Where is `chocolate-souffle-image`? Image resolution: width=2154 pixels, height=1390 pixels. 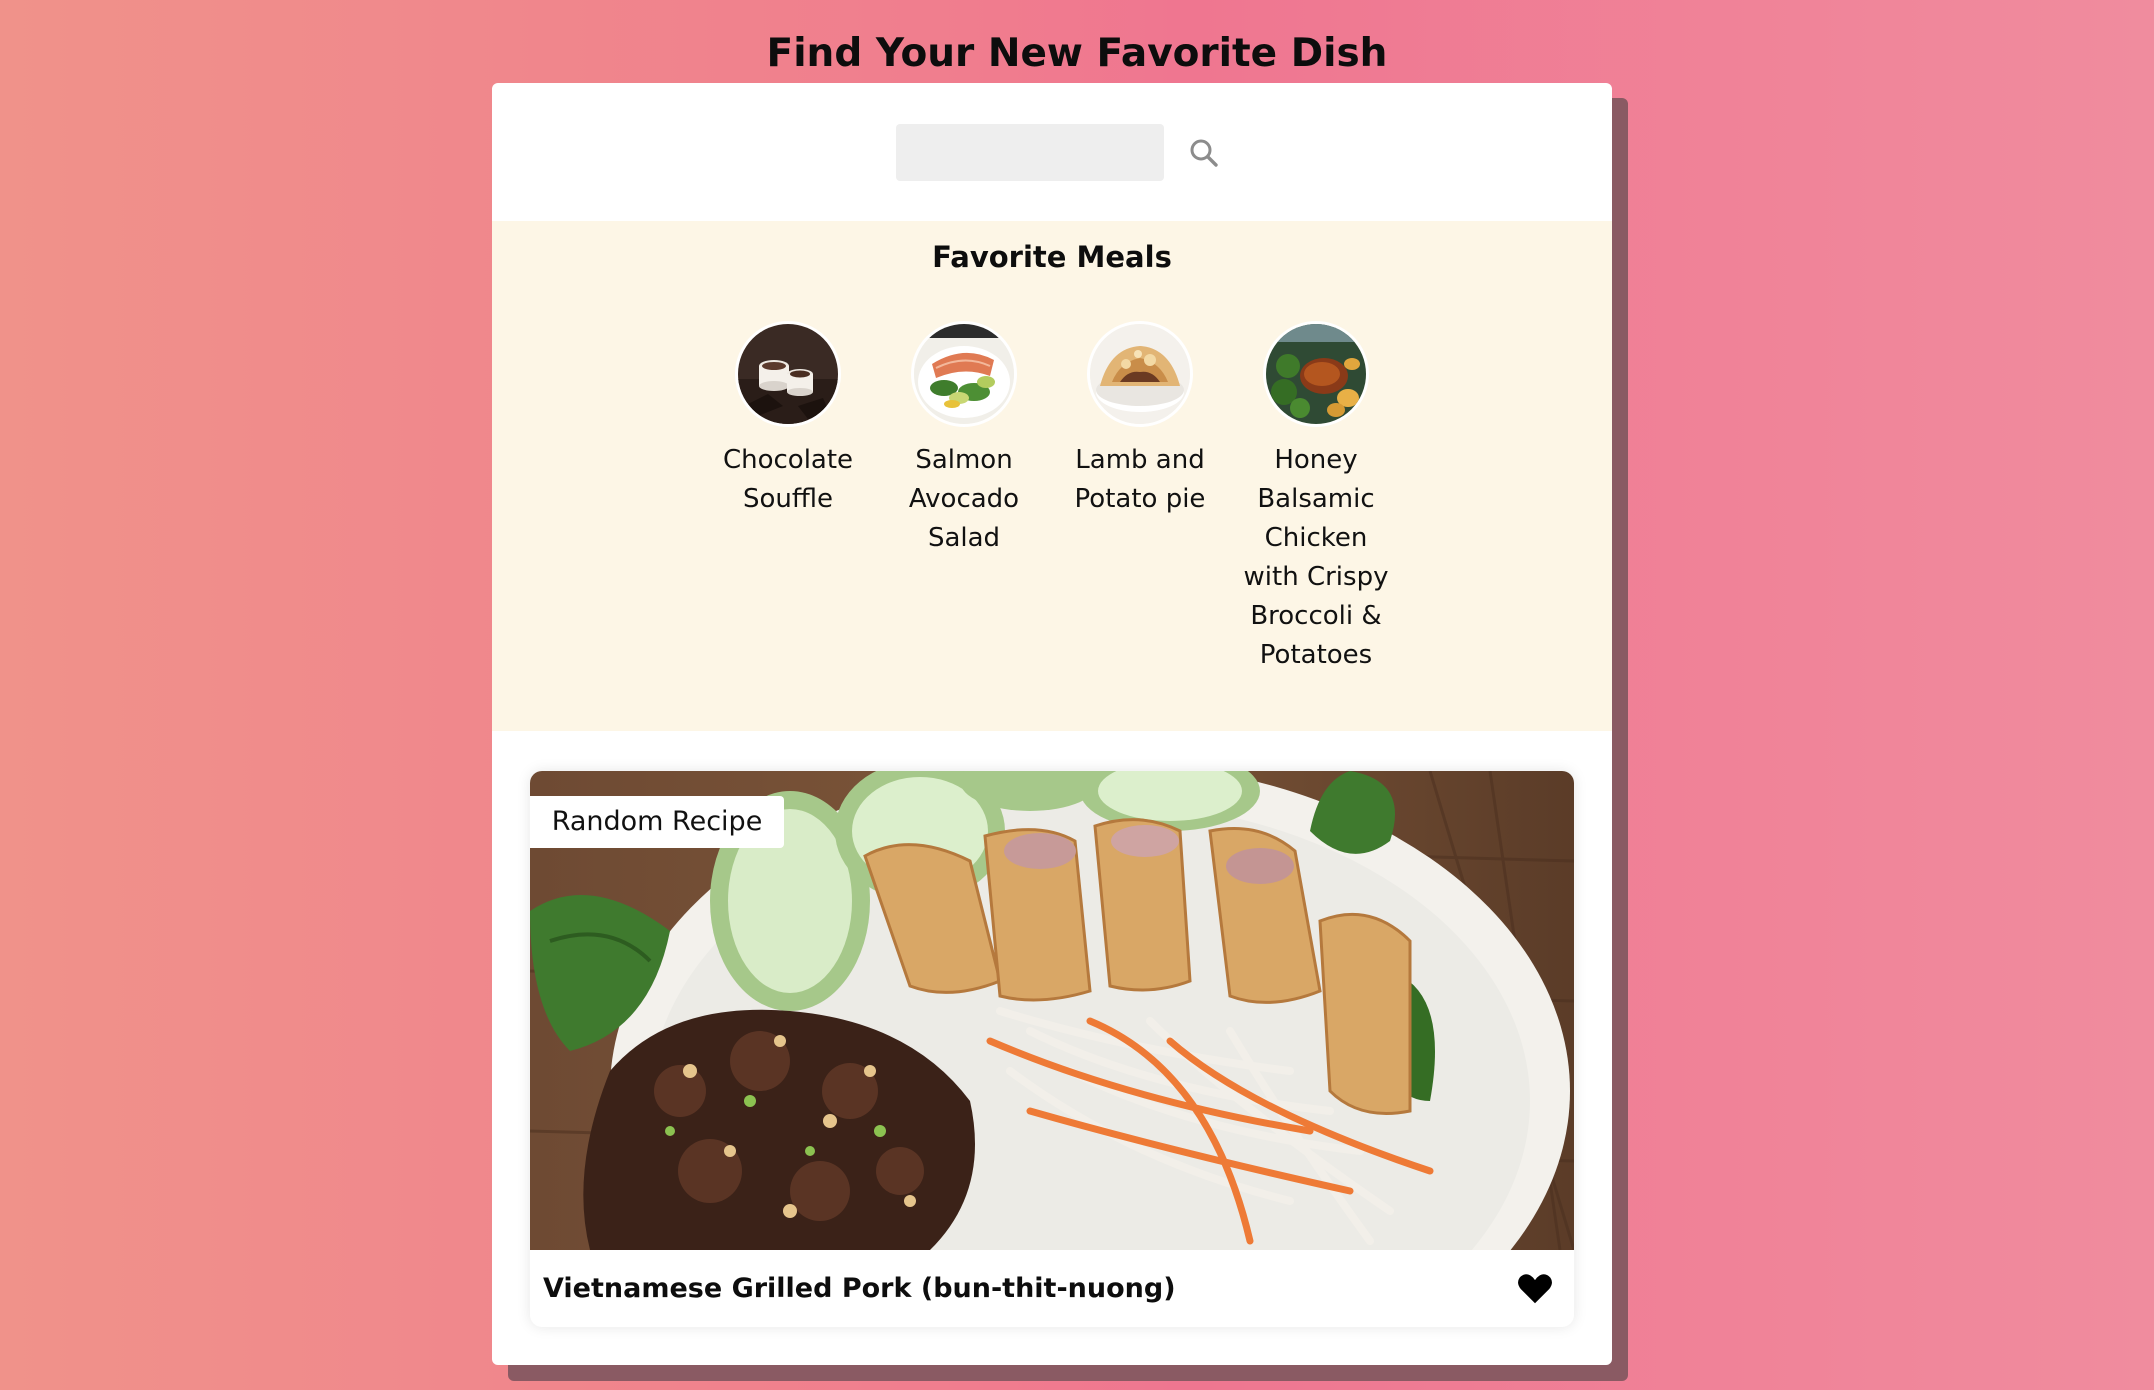 chocolate-souffle-image is located at coordinates (788, 374).